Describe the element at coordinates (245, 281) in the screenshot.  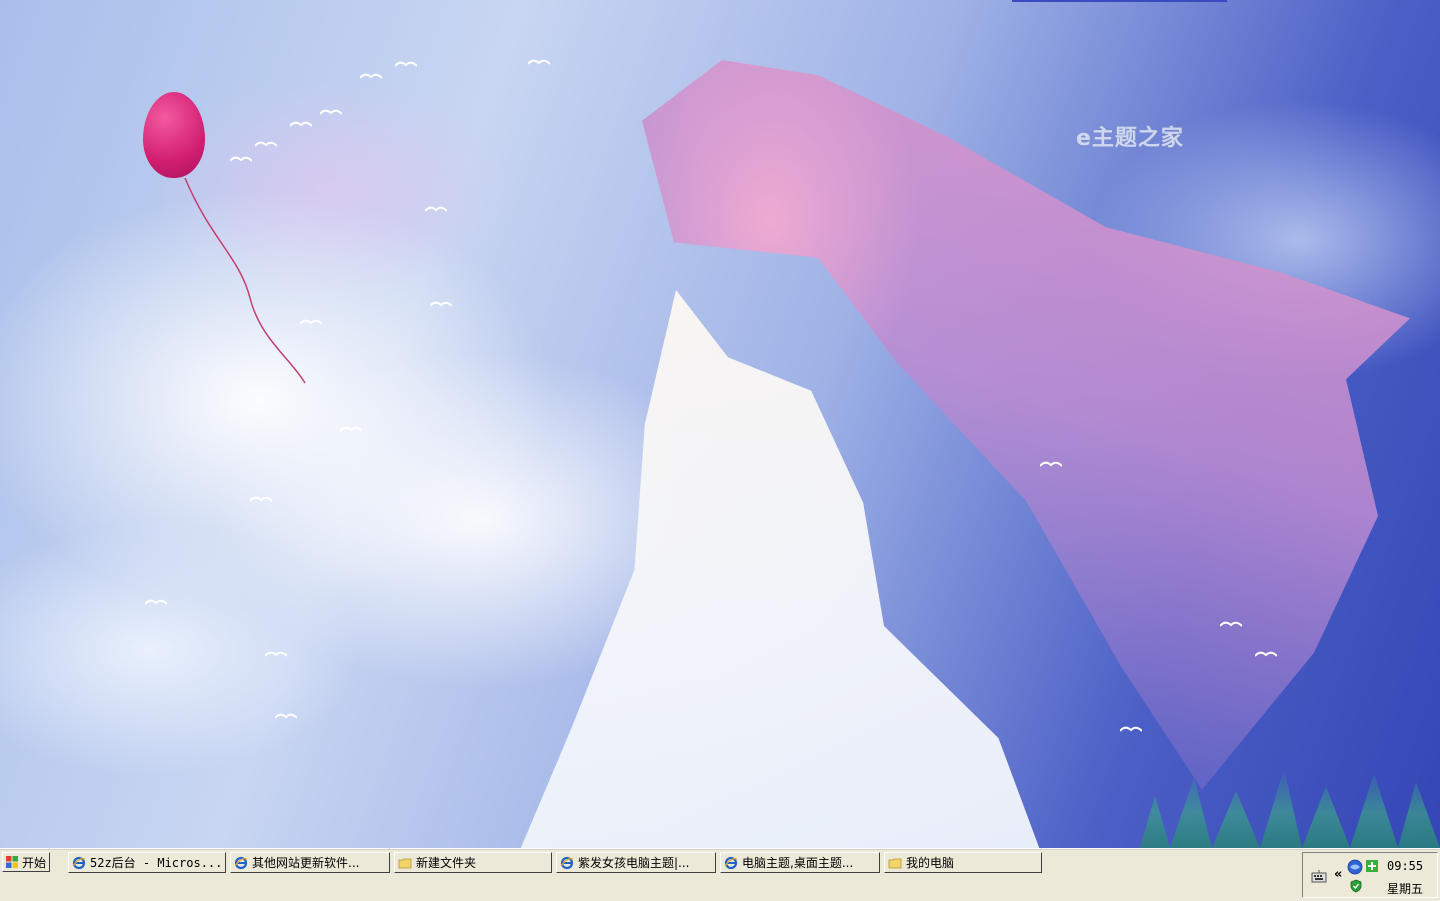
I see `balloon-string` at that location.